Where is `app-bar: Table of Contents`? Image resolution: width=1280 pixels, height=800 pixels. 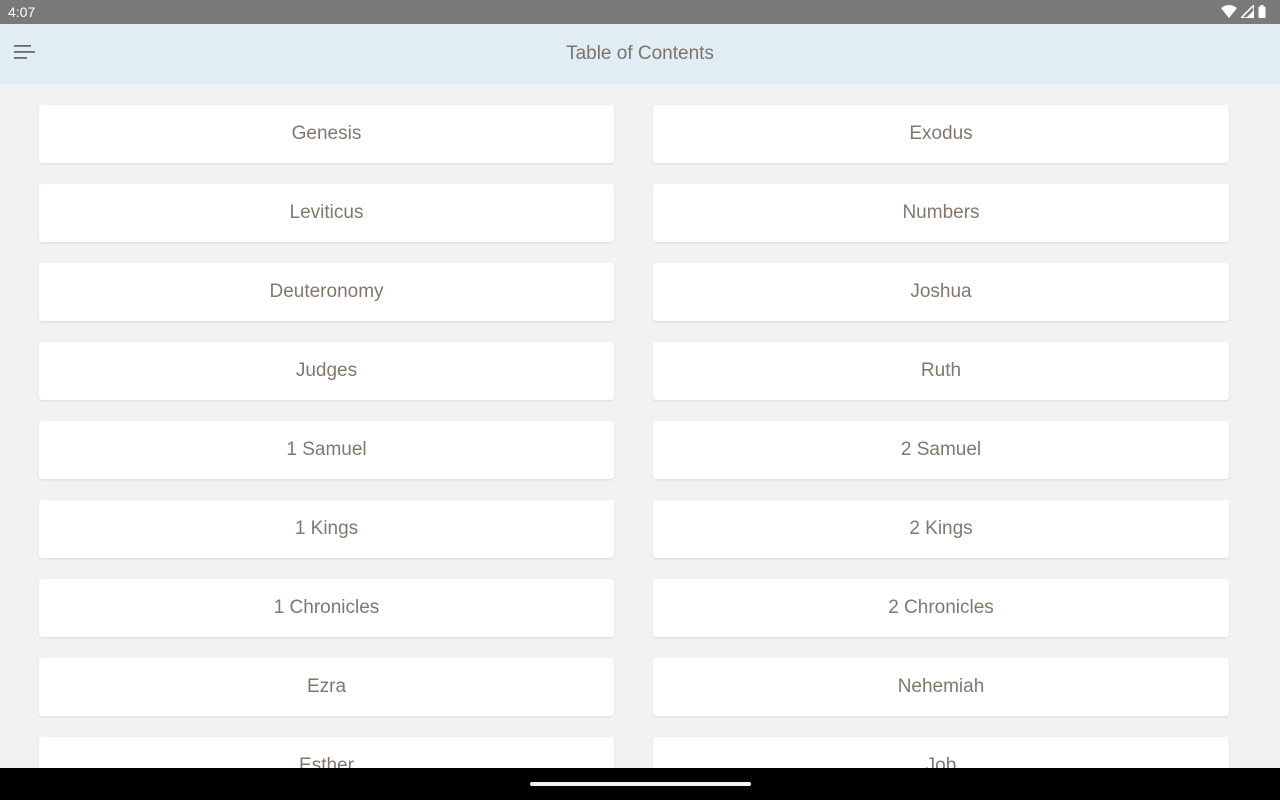 app-bar: Table of Contents is located at coordinates (640, 54).